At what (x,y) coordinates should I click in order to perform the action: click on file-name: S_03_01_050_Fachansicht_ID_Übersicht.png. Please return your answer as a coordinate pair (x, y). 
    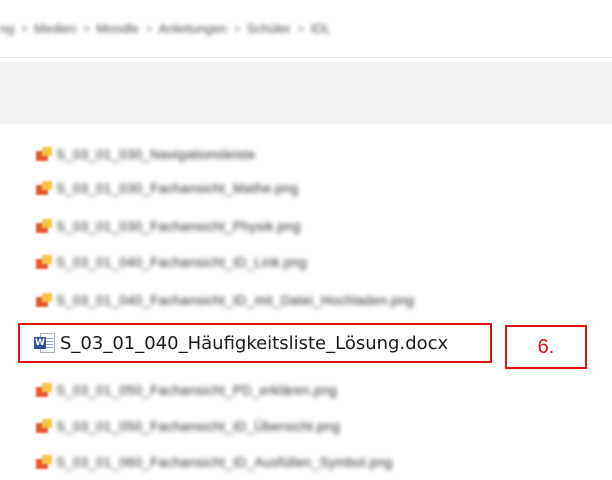
    Looking at the image, I should click on (198, 426).